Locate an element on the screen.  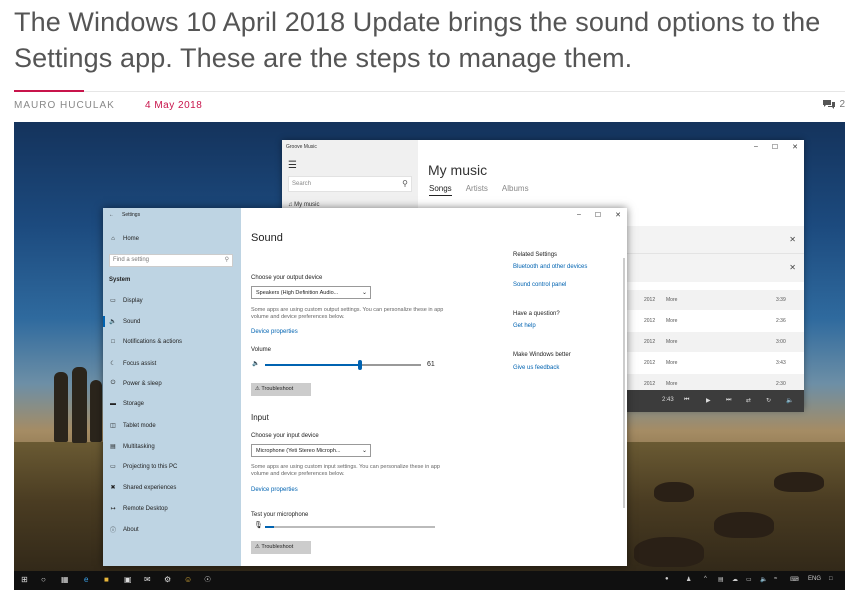
chevron-up-icon: ^ is located at coordinates (705, 579).